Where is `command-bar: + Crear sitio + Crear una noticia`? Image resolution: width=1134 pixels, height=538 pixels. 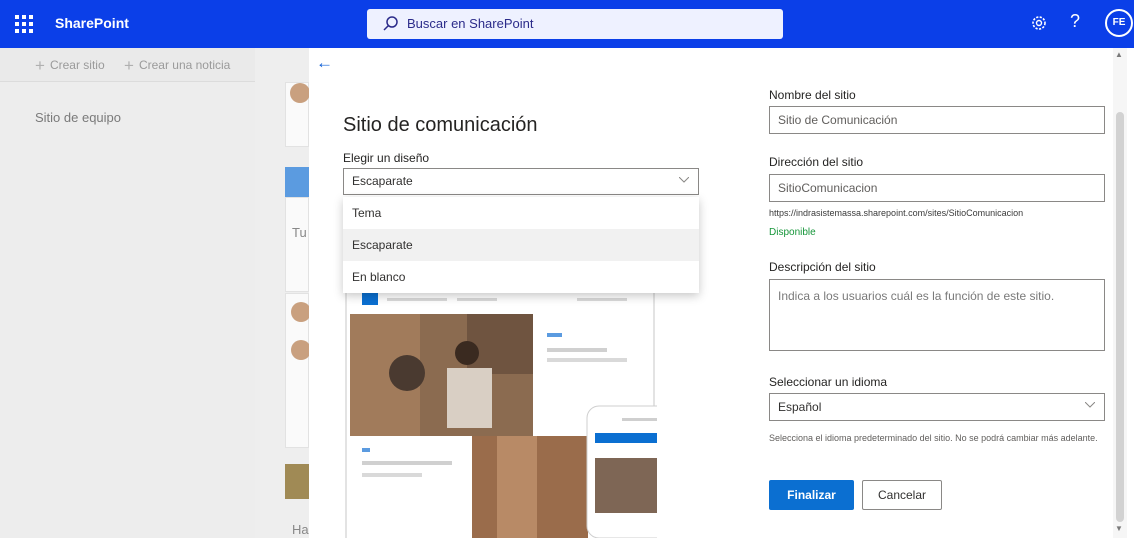
command-bar: + Crear sitio + Crear una noticia is located at coordinates (127, 65).